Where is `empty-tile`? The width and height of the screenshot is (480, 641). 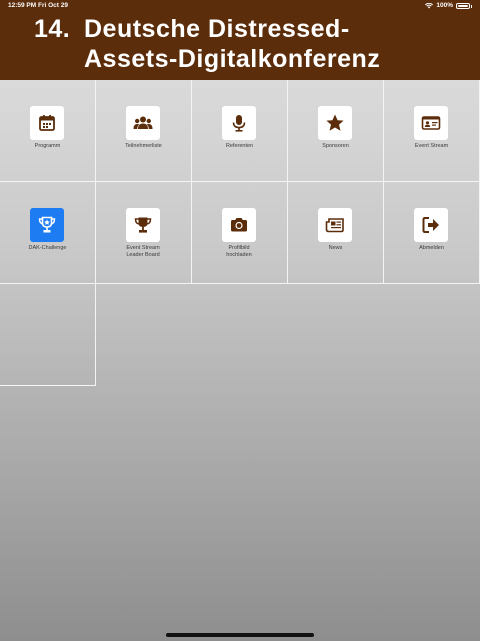
empty-tile is located at coordinates (48, 335).